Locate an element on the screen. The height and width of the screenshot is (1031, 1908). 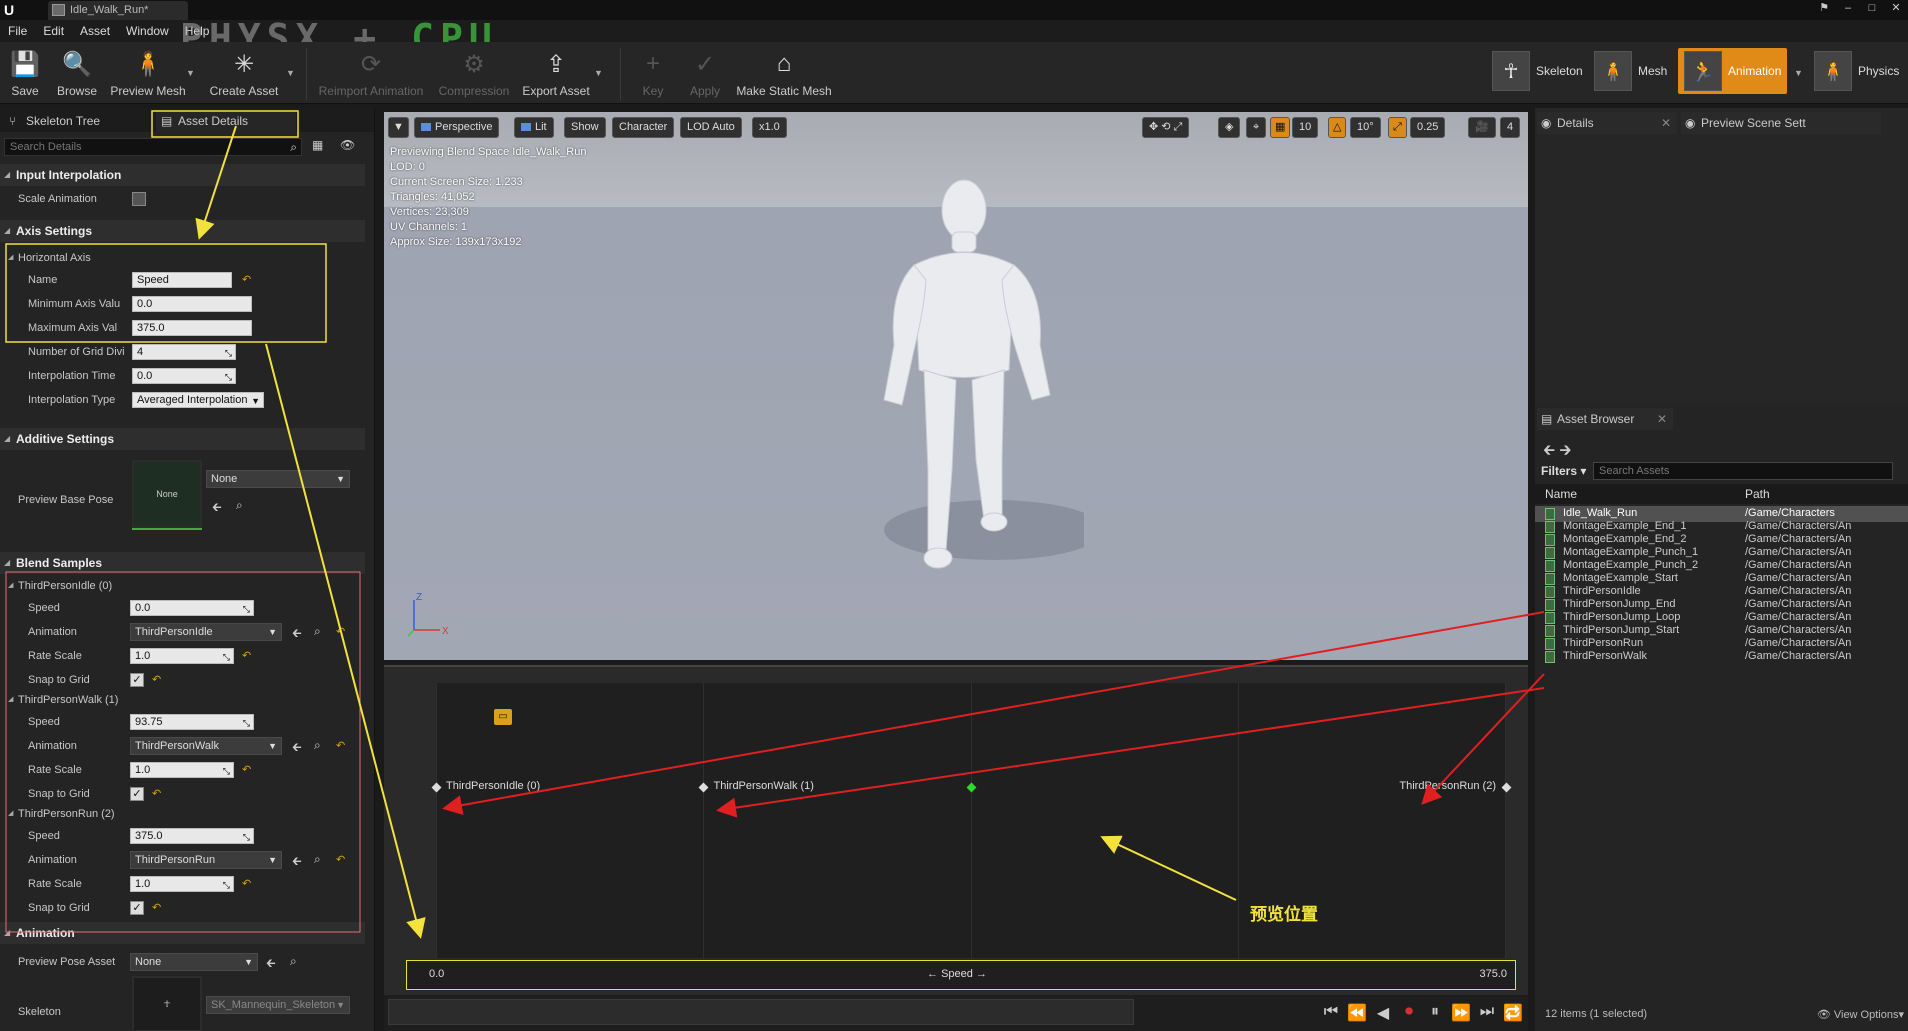
skip-to-end-icon: ⏭ is located at coordinates (1487, 1013).